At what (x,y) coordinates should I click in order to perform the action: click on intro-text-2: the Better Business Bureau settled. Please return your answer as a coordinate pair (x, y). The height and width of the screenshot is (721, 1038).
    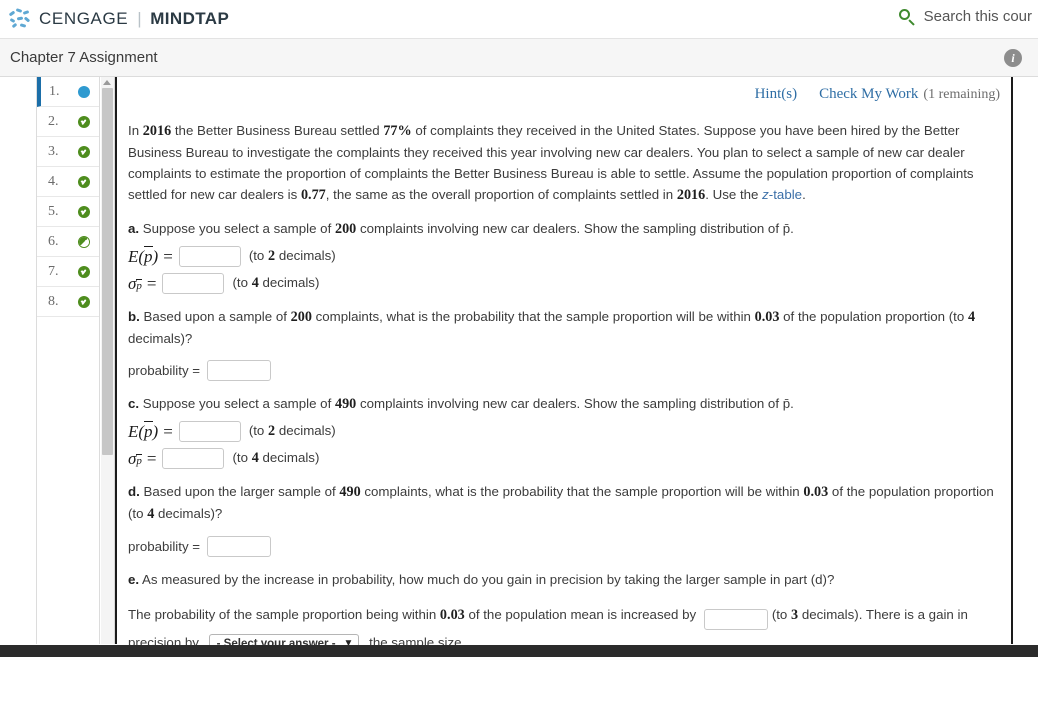
    Looking at the image, I should click on (277, 130).